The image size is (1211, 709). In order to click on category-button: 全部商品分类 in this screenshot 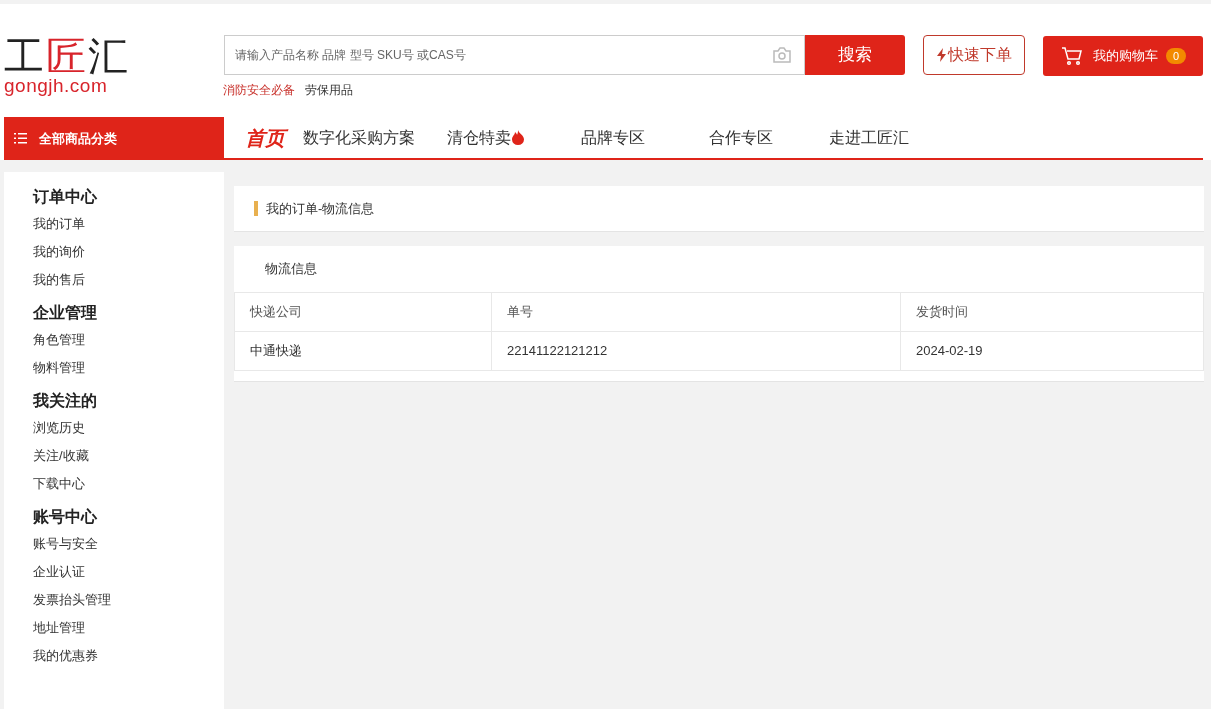, I will do `click(114, 138)`.